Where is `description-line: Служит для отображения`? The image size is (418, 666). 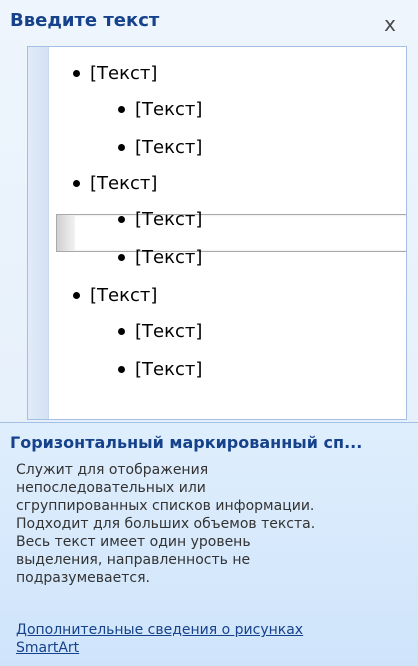
description-line: Служит для отображения is located at coordinates (112, 470).